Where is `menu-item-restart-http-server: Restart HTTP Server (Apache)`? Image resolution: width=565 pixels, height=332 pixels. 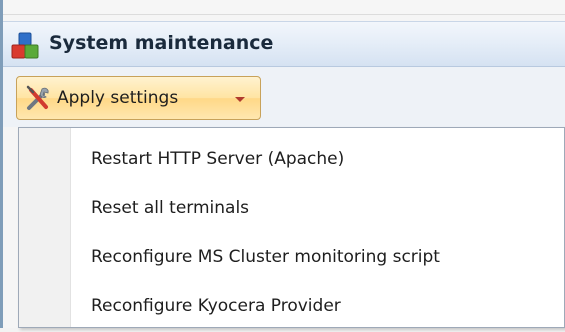
menu-item-restart-http-server: Restart HTTP Server (Apache) is located at coordinates (292, 160).